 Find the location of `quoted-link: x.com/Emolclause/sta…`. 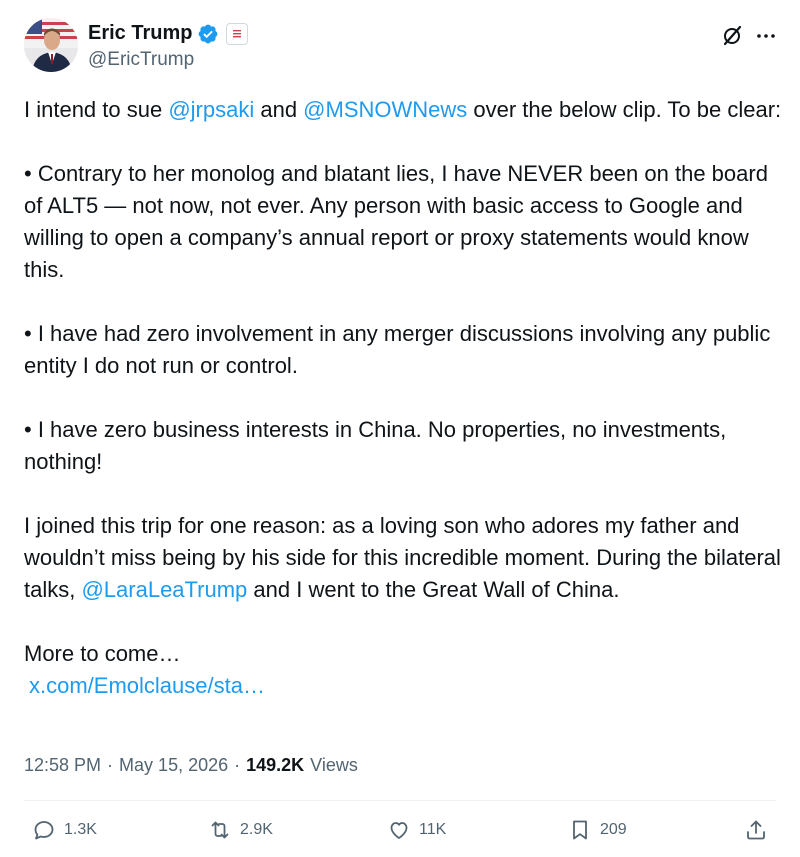

quoted-link: x.com/Emolclause/sta… is located at coordinates (147, 686).